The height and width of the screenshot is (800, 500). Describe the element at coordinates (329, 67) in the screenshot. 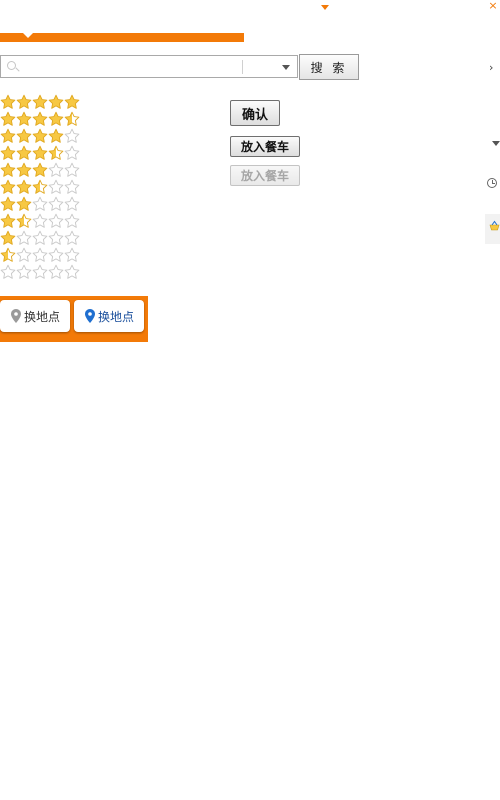

I see `search-button: 搜 索` at that location.